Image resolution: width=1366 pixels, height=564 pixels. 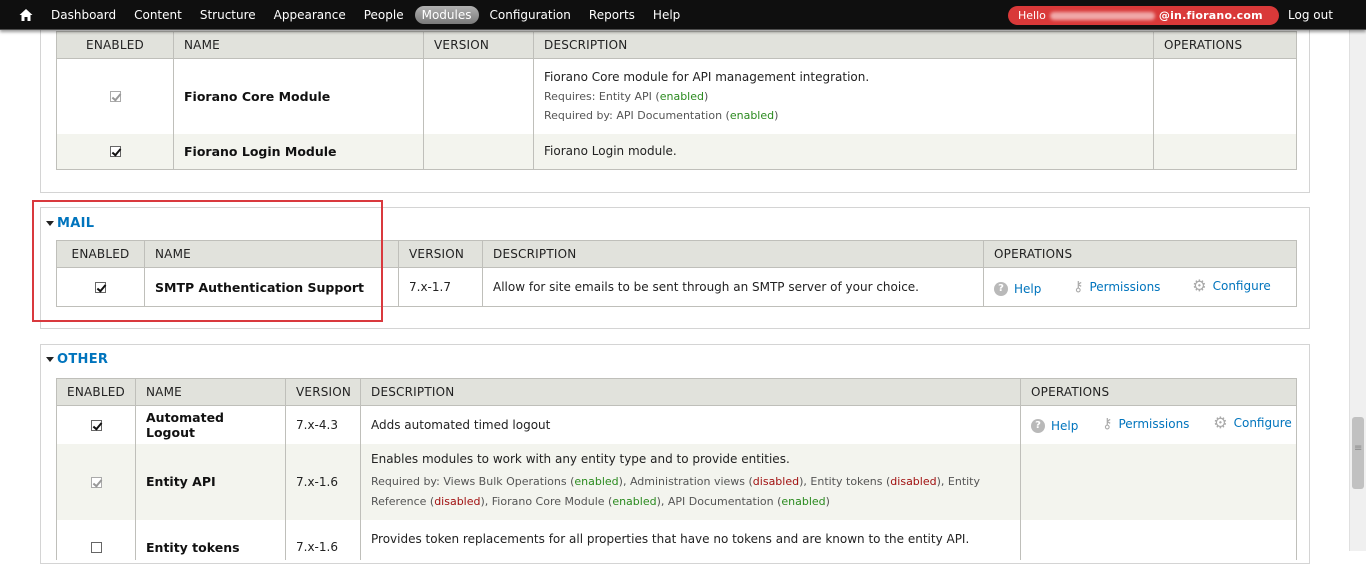 What do you see at coordinates (1358, 453) in the screenshot?
I see `scrollbar-thumb` at bounding box center [1358, 453].